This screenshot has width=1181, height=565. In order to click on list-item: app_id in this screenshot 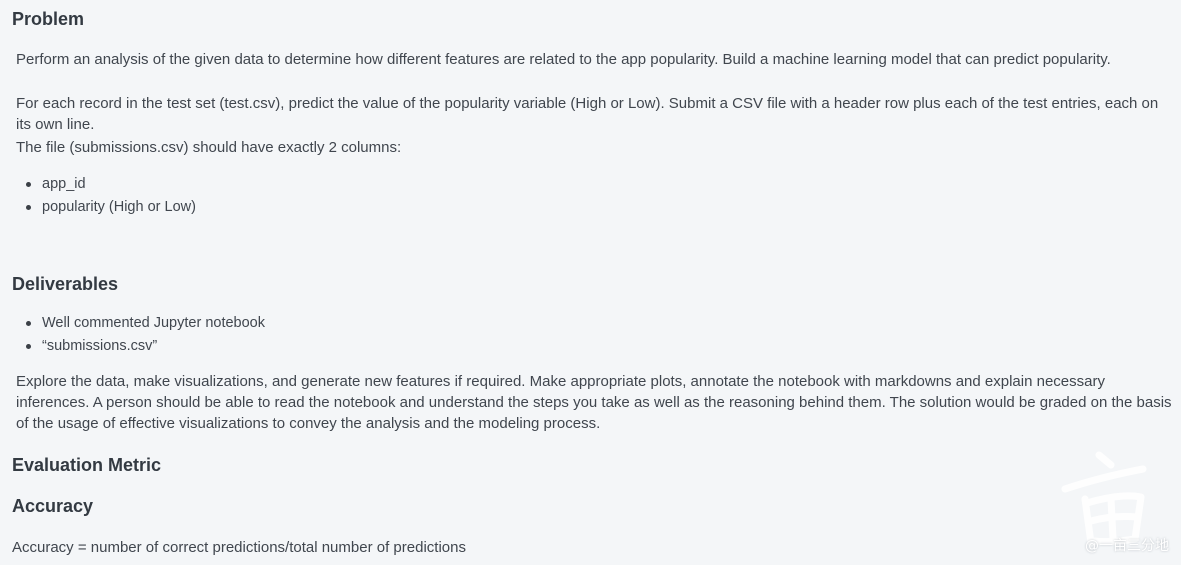, I will do `click(111, 184)`.